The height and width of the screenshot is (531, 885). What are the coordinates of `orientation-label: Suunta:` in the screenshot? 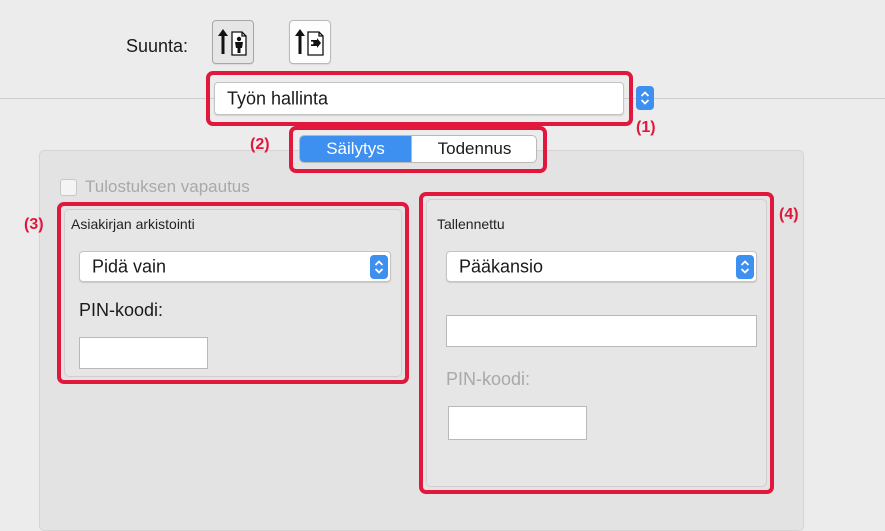 It's located at (157, 46).